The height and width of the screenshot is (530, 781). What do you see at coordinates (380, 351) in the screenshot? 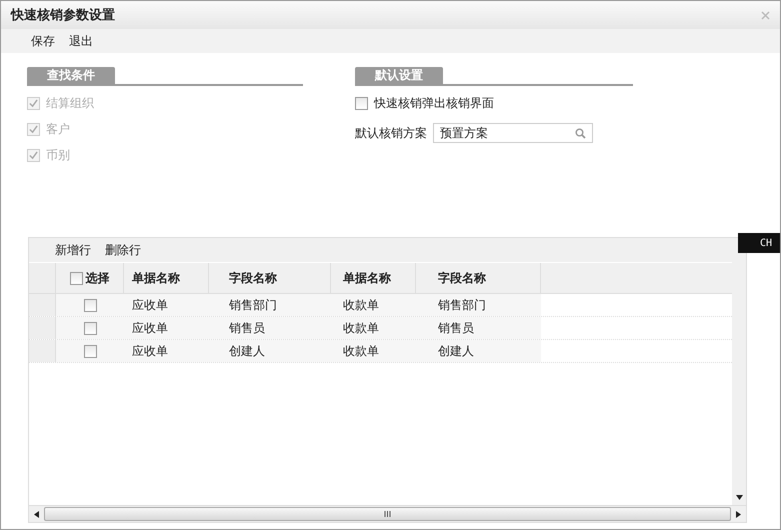
I see `table-row: 应收单 创建人 收款单 创建人` at bounding box center [380, 351].